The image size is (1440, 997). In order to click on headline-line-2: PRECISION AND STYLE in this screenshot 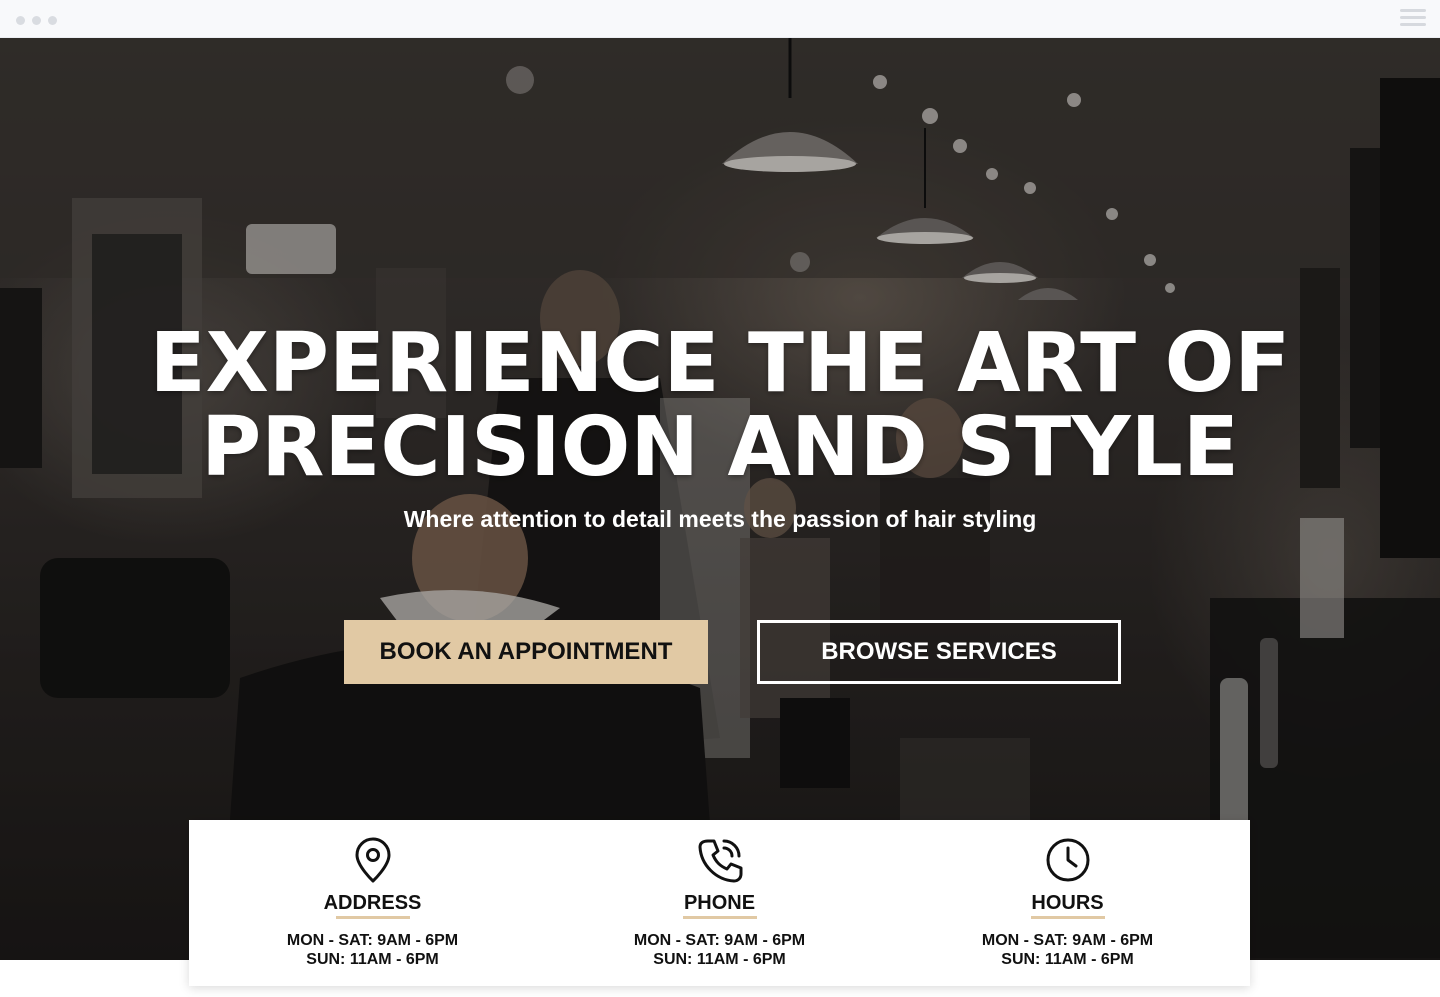, I will do `click(720, 447)`.